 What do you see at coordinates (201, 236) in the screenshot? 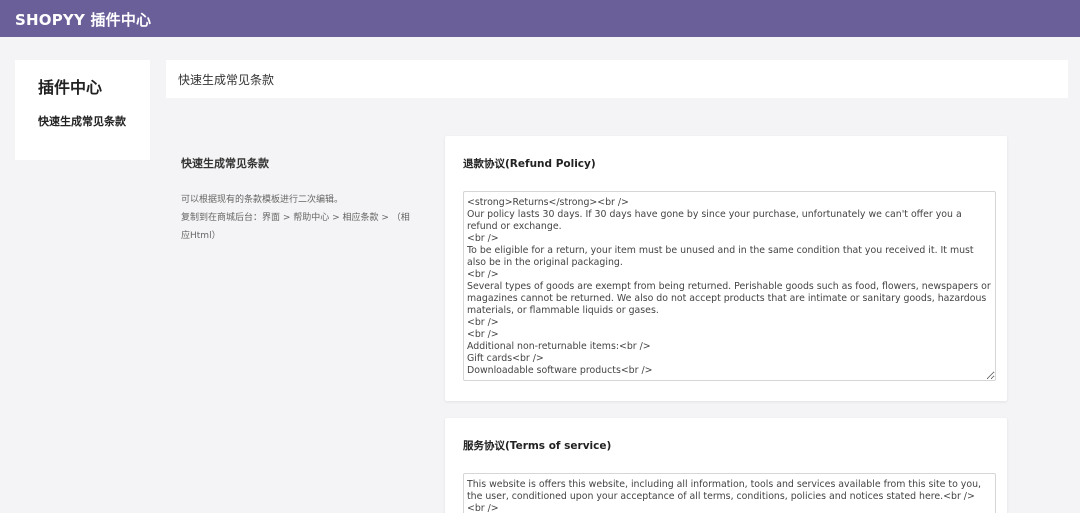
I see `info-line: 应Html）` at bounding box center [201, 236].